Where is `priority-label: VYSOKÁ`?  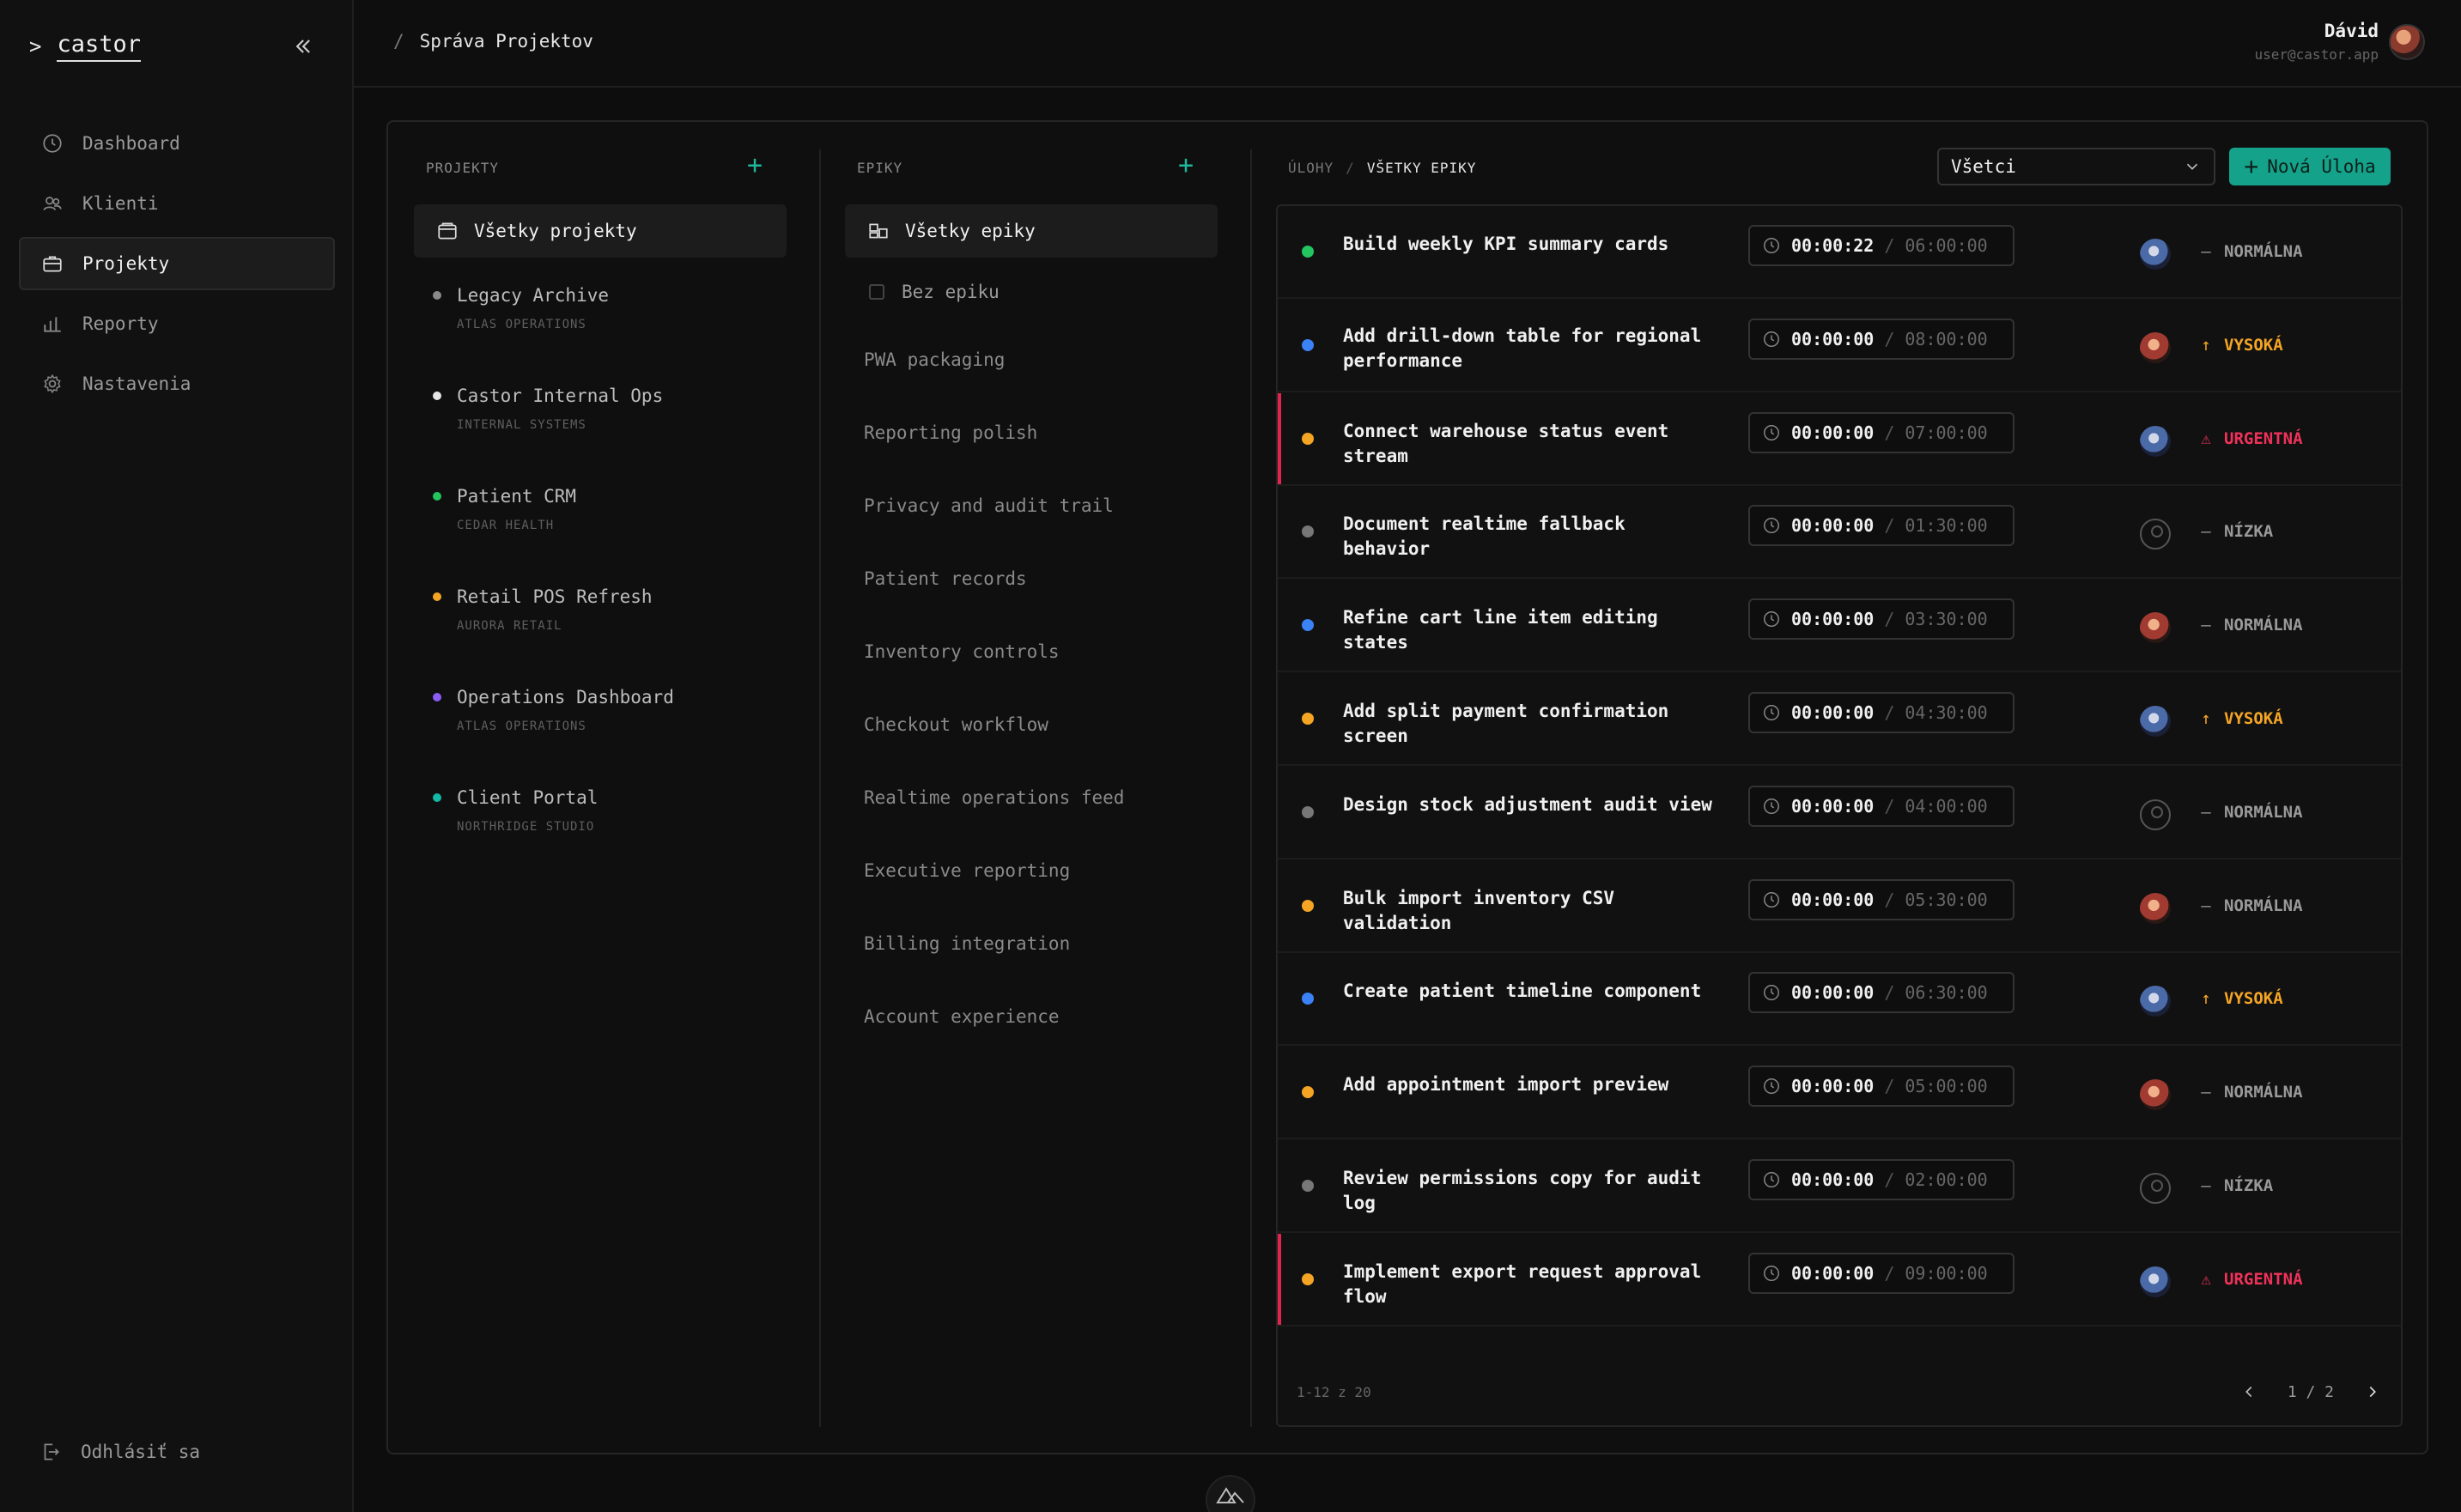
priority-label: VYSOKÁ is located at coordinates (2253, 345).